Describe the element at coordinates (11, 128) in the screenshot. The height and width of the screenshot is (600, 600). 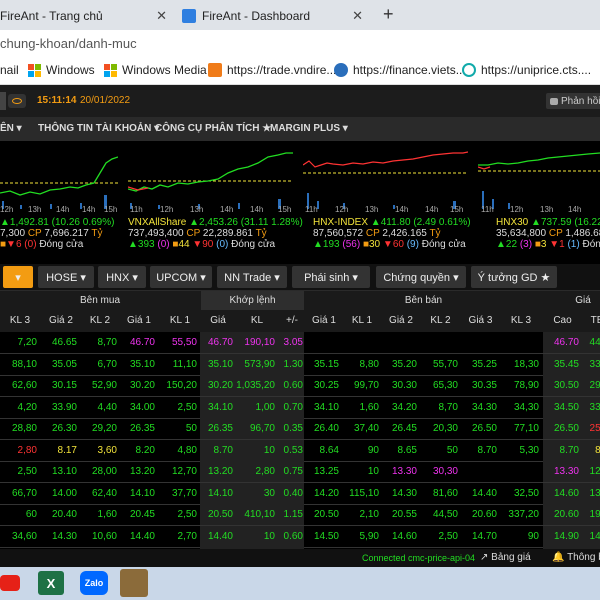
I see `menu-item-partial: ÊN ▾` at that location.